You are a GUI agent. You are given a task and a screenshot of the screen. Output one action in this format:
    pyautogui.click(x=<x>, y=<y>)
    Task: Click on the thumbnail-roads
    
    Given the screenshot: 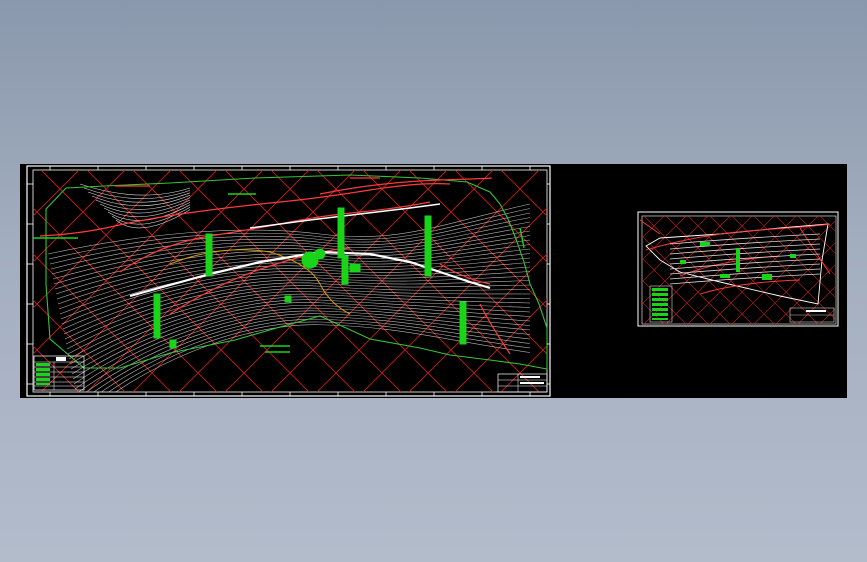 What is the action you would take?
    pyautogui.click(x=735, y=257)
    